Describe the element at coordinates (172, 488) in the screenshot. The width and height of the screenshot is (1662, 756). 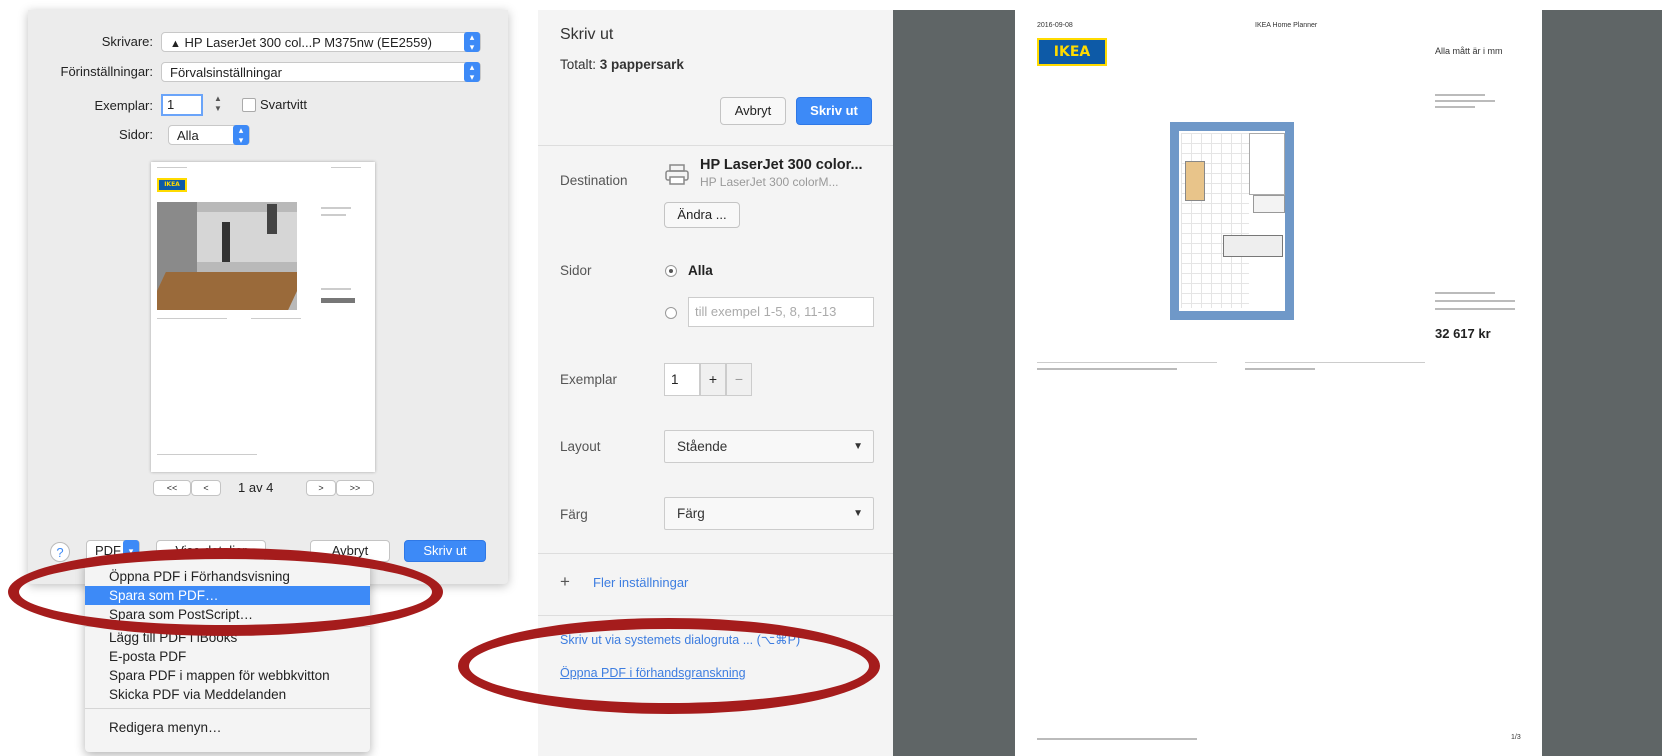
I see `first-page-button: <<` at that location.